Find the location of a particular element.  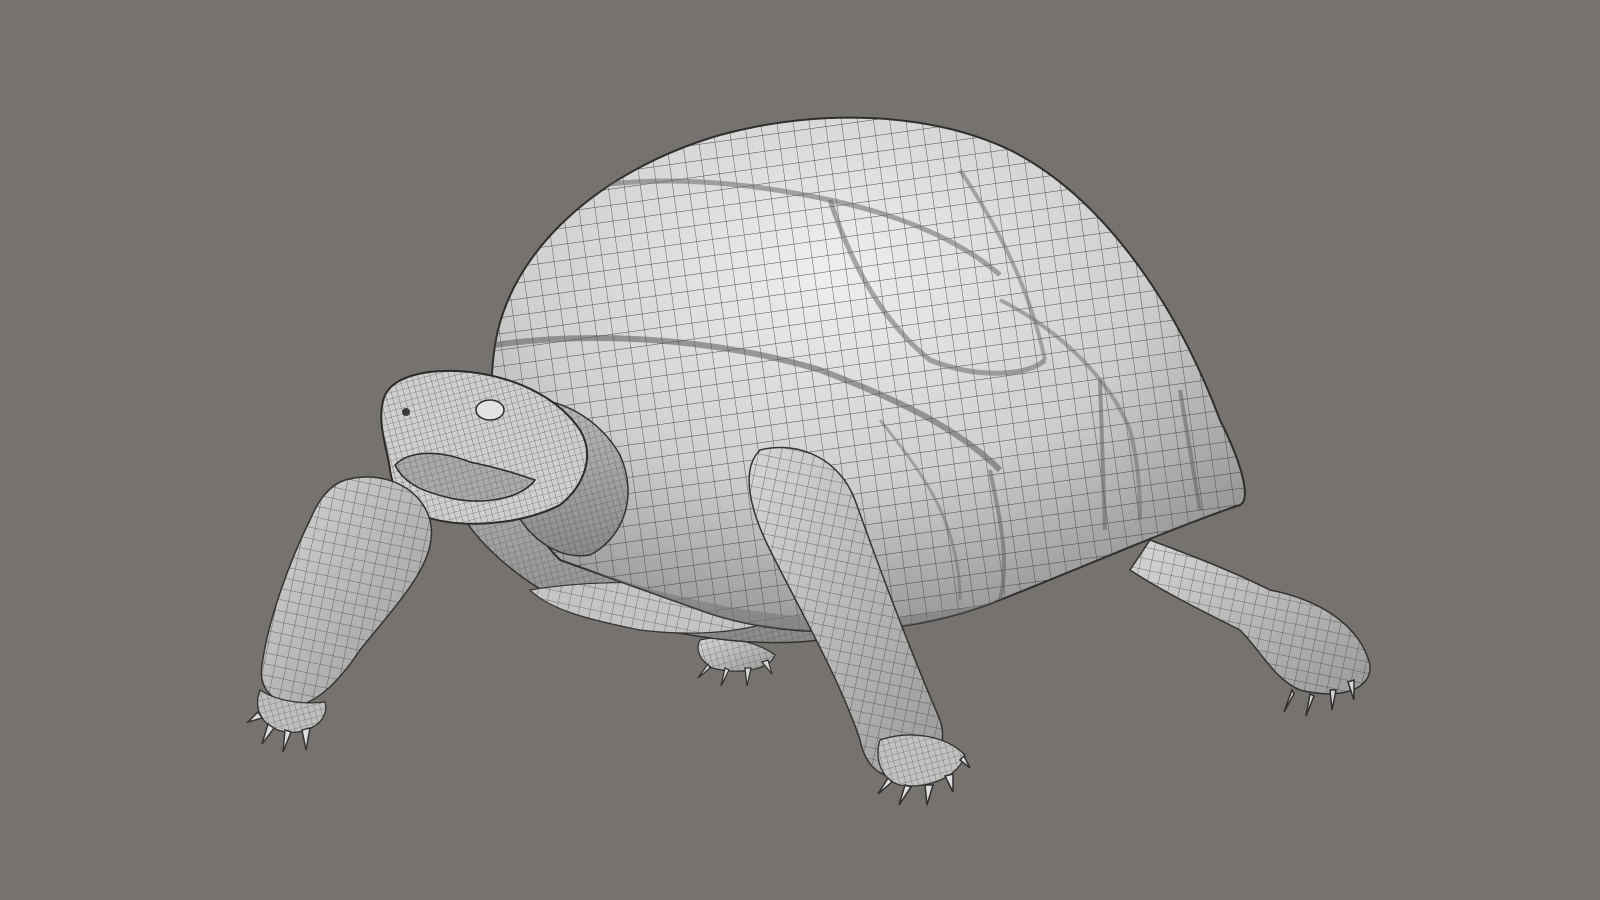

front-left-leg is located at coordinates (339, 614).